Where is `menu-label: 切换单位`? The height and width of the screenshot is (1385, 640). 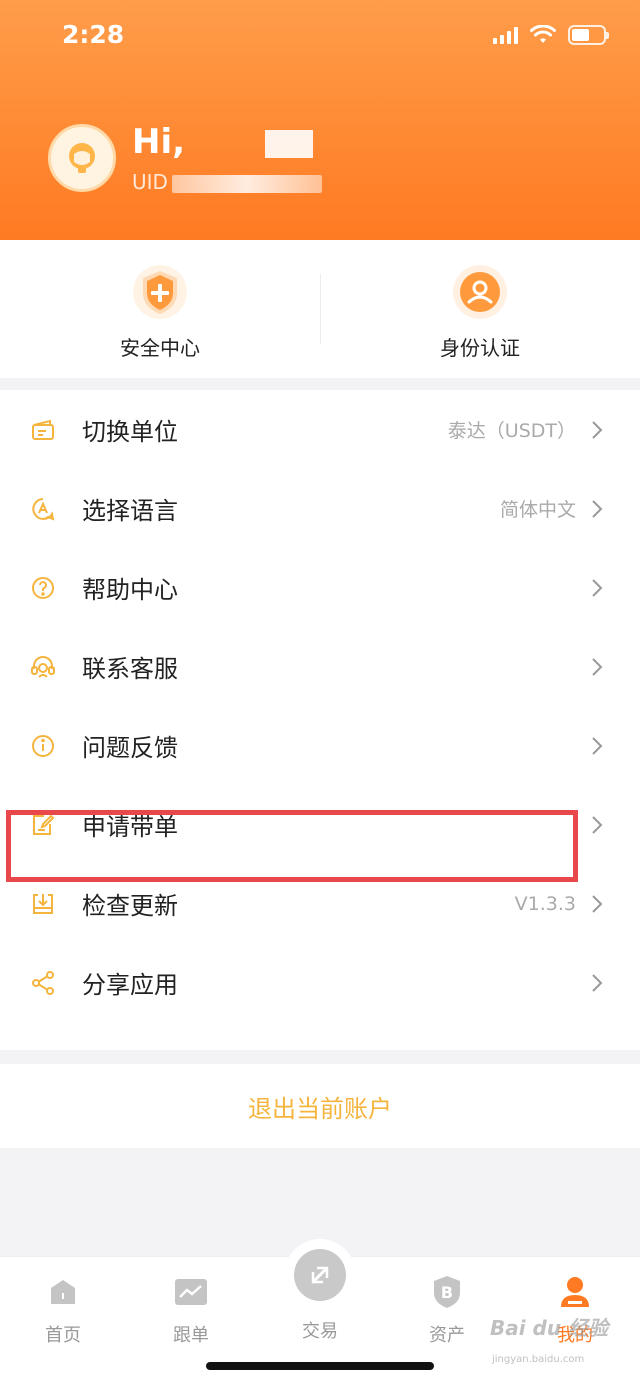 menu-label: 切换单位 is located at coordinates (130, 432).